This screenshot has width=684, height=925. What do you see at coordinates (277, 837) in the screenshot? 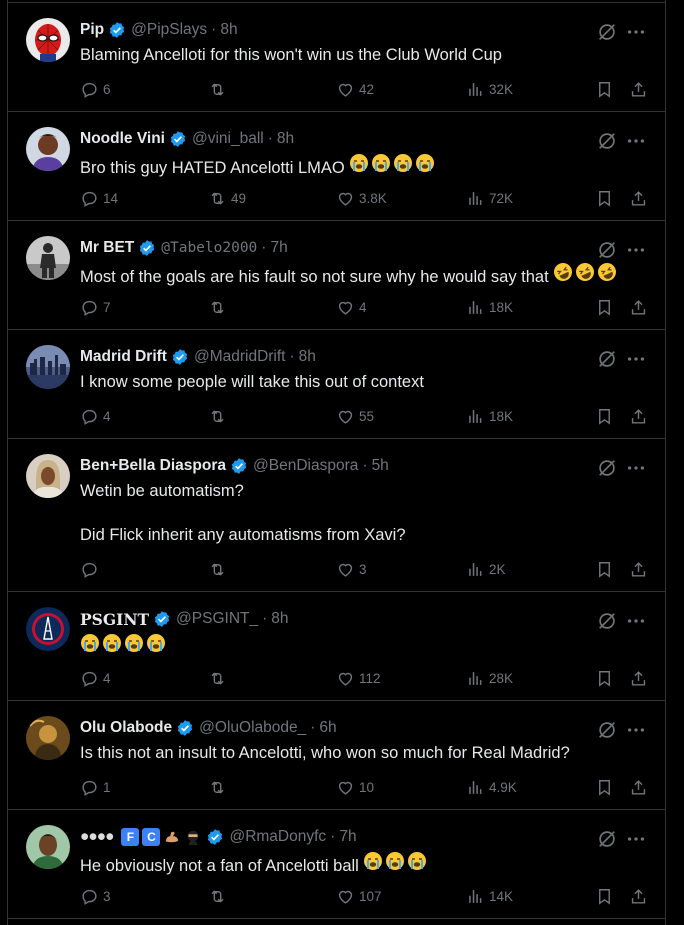
I see `user-handle: @RmaDonyfc` at bounding box center [277, 837].